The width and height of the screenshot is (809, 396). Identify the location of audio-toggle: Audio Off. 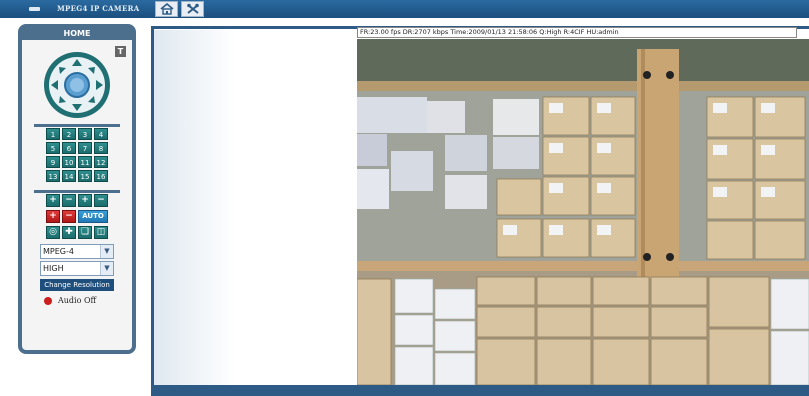
(70, 300).